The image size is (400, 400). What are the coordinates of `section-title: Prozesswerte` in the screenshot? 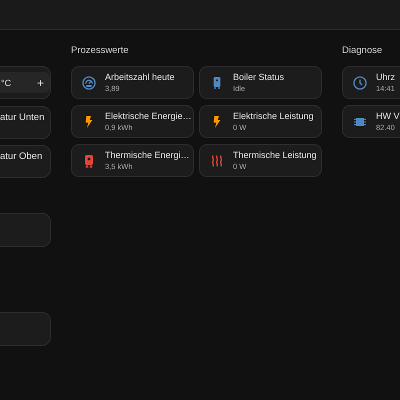 It's located at (100, 51).